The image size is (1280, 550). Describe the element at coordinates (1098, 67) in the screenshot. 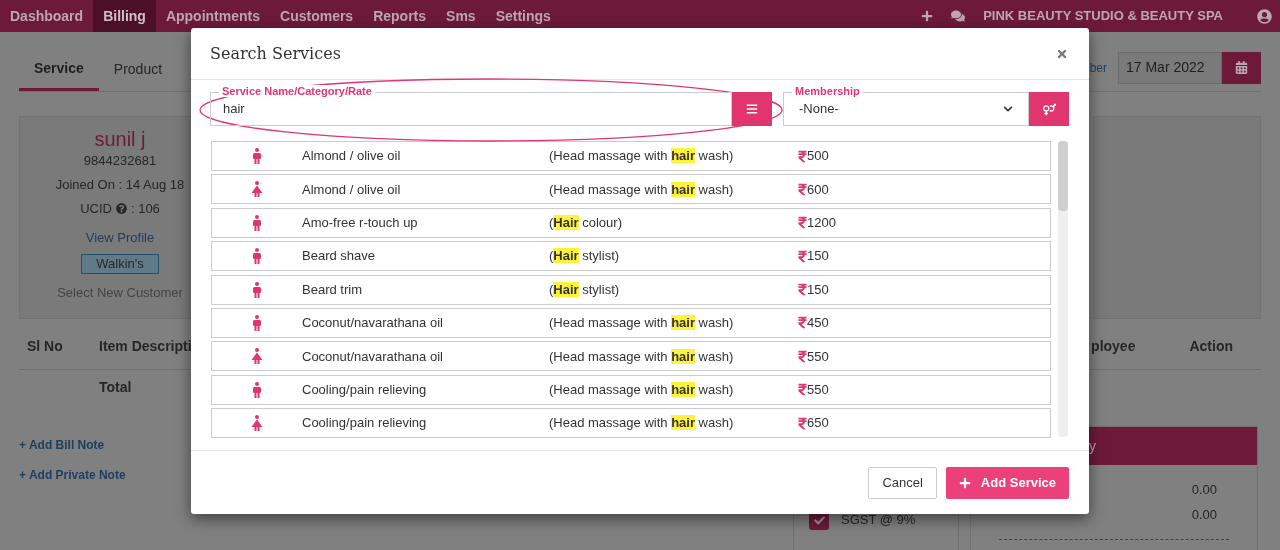

I see `text-link: ber` at that location.